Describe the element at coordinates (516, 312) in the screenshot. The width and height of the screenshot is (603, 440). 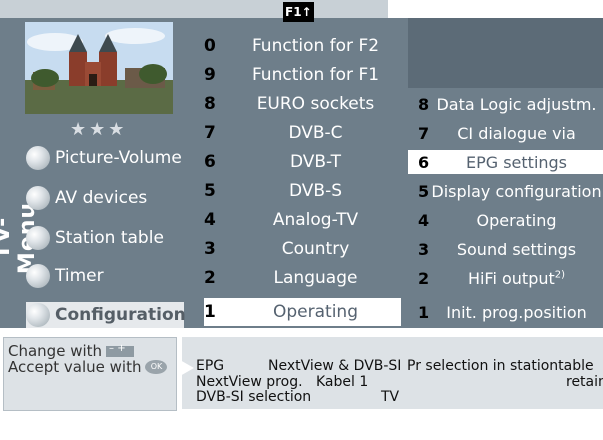
I see `item-label: Init. prog.position` at that location.